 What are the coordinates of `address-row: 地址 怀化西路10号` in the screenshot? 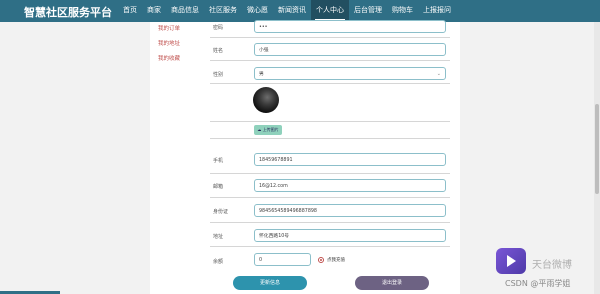 It's located at (330, 235).